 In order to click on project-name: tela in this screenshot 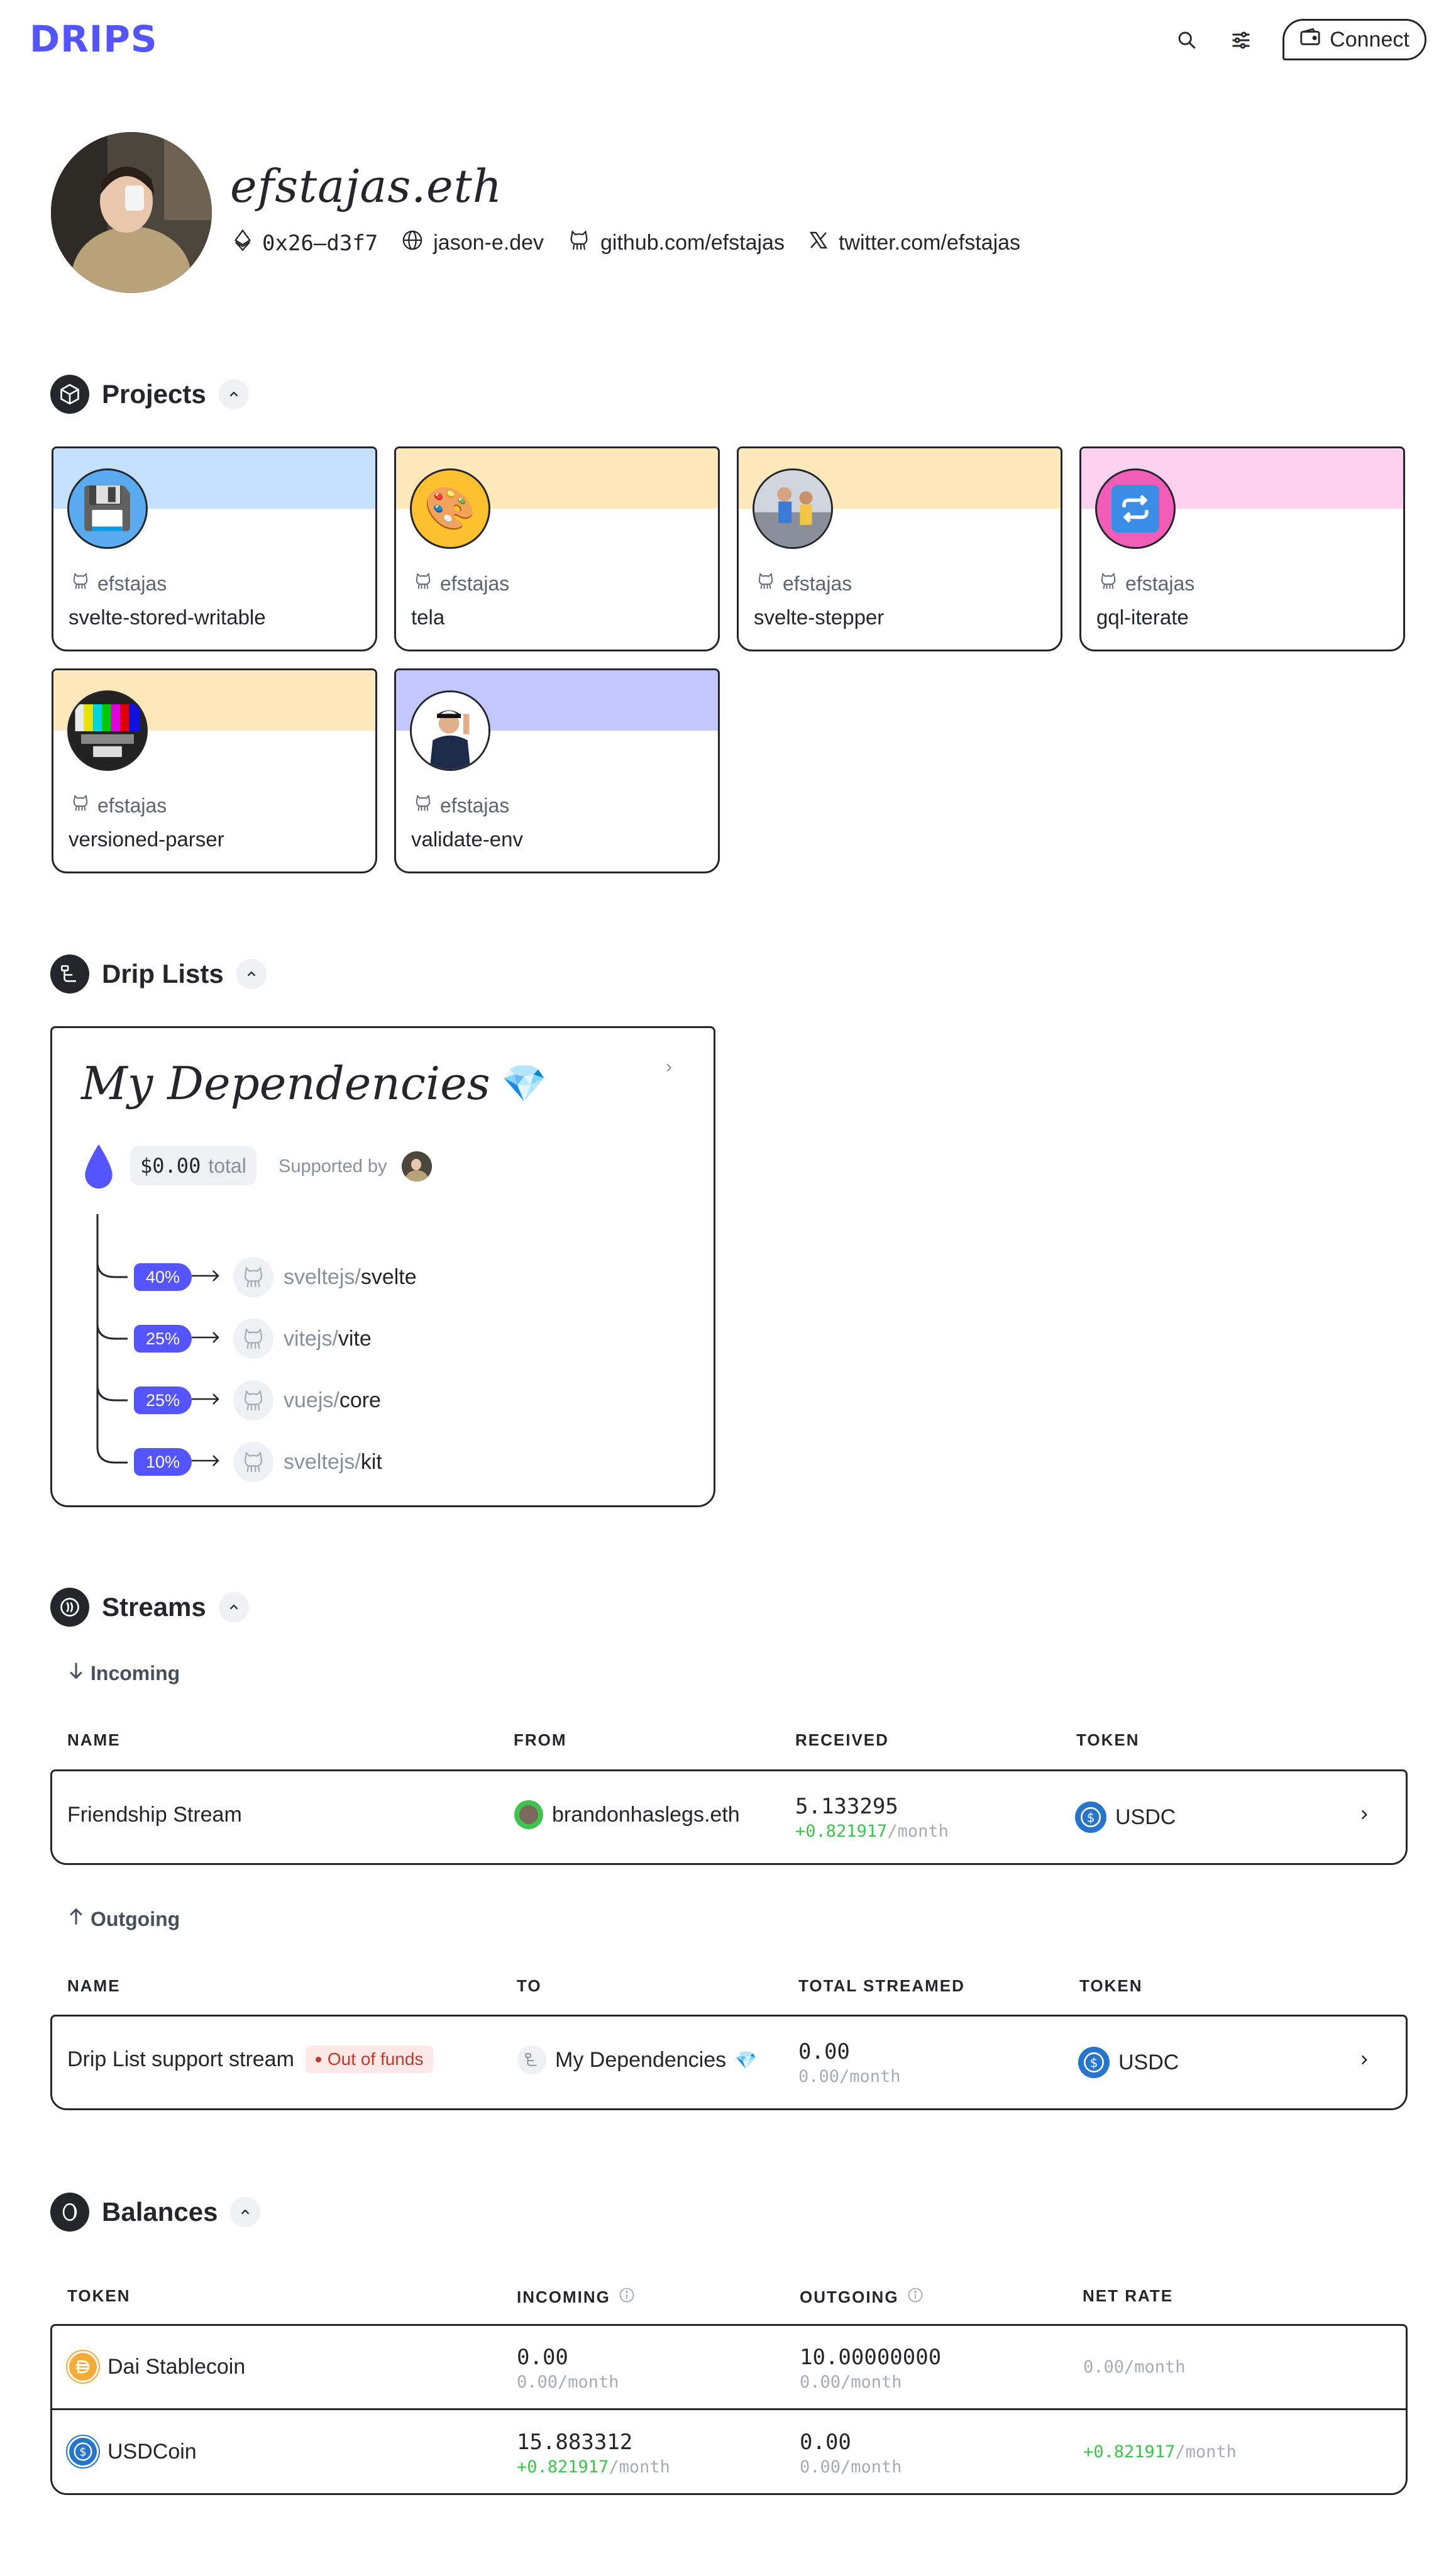, I will do `click(428, 617)`.